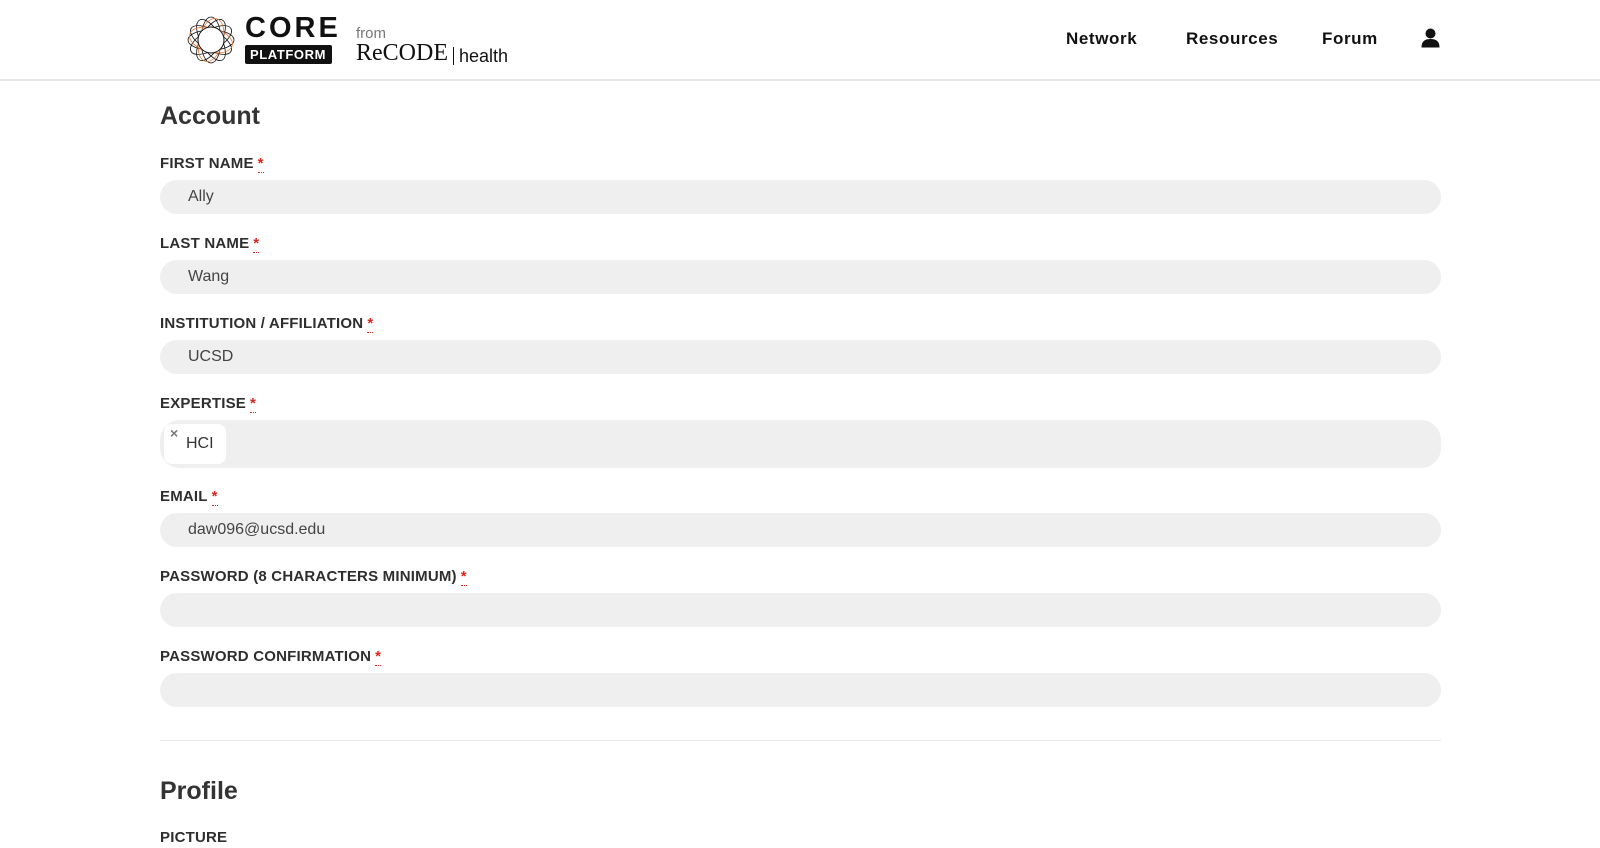  I want to click on first-name-value: Ally, so click(201, 196).